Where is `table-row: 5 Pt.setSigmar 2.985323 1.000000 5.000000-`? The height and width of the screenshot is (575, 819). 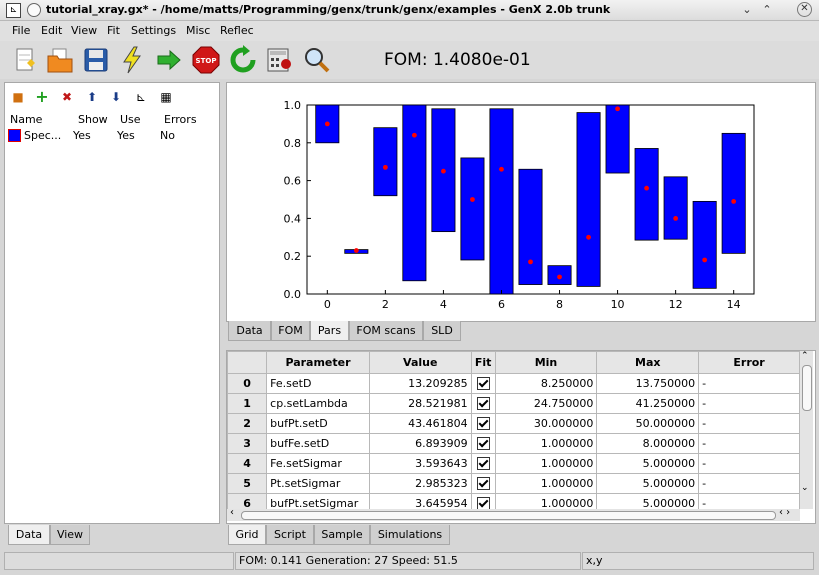 table-row: 5 Pt.setSigmar 2.985323 1.000000 5.000000- is located at coordinates (513, 483).